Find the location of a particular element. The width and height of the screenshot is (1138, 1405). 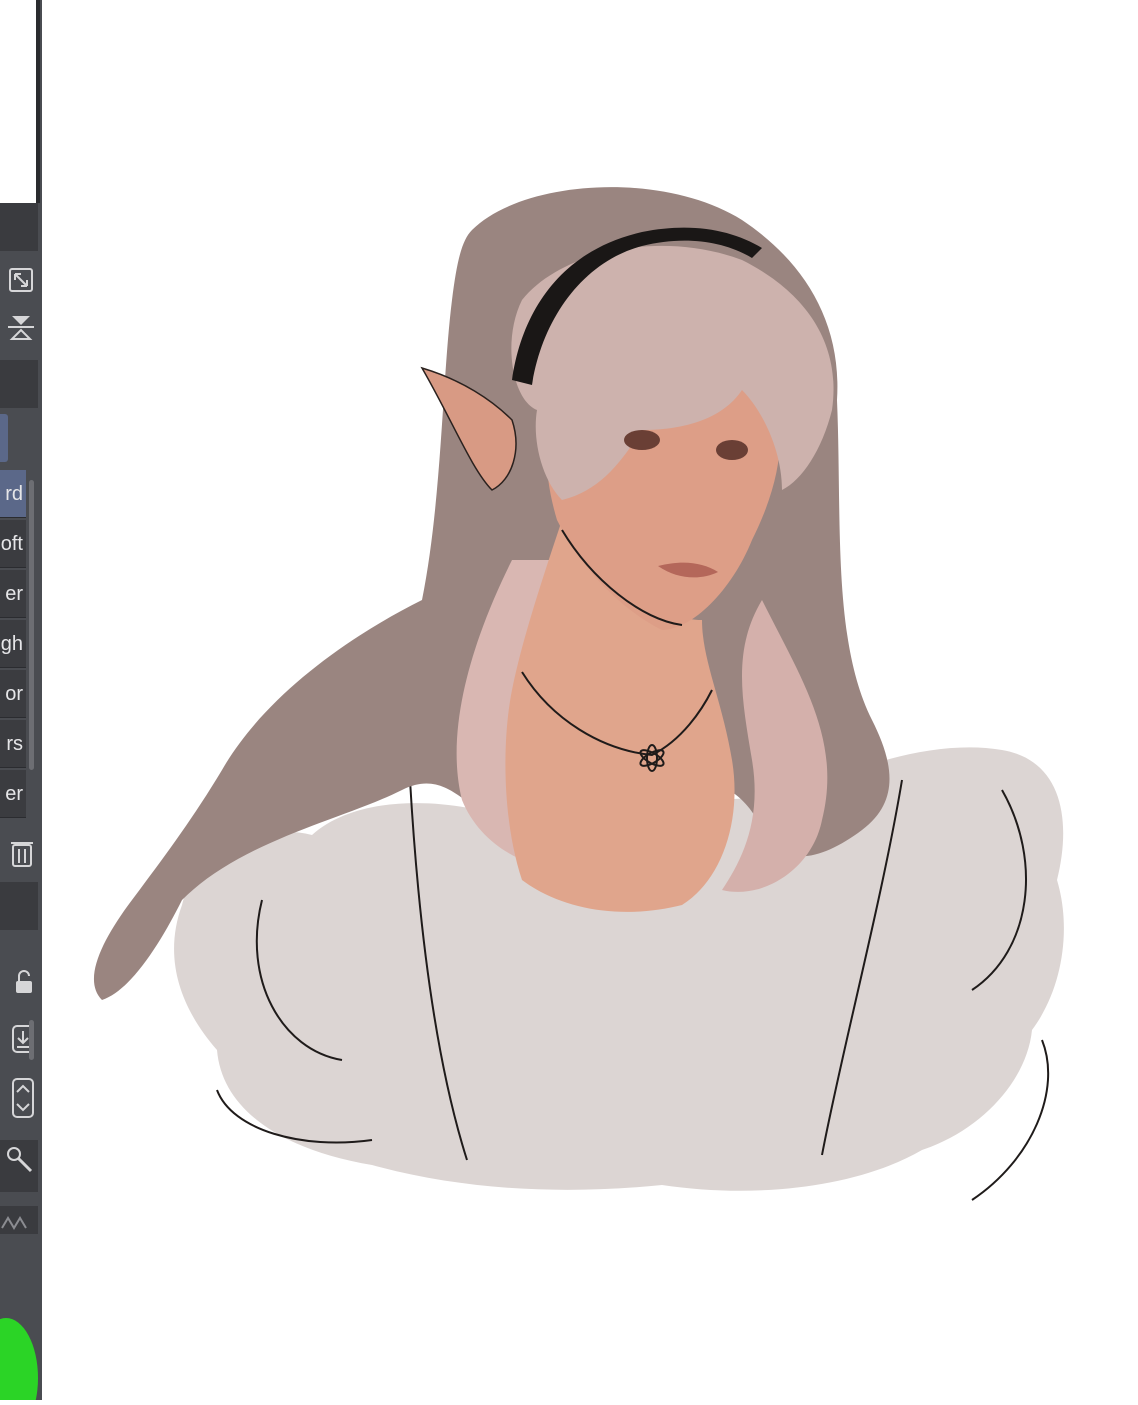

brush-list: rd oft er gh or rs er is located at coordinates (13, 645).